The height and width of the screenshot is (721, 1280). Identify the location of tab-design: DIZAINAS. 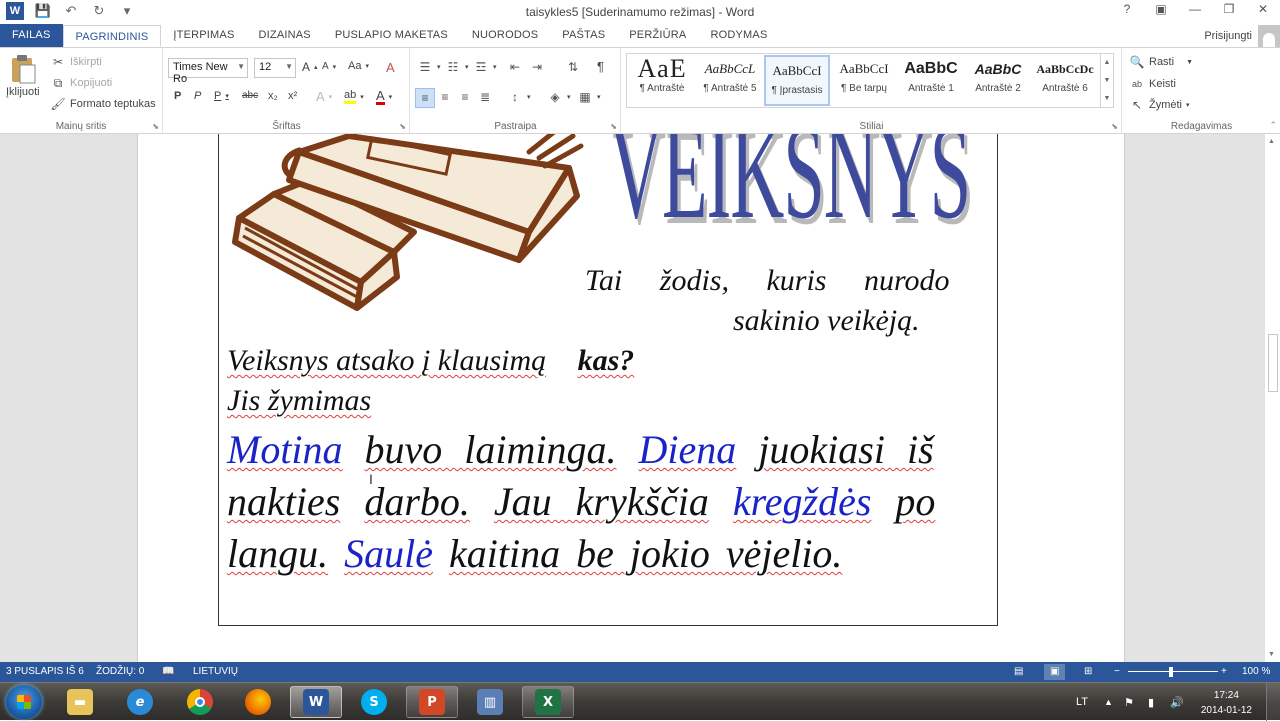
(285, 35).